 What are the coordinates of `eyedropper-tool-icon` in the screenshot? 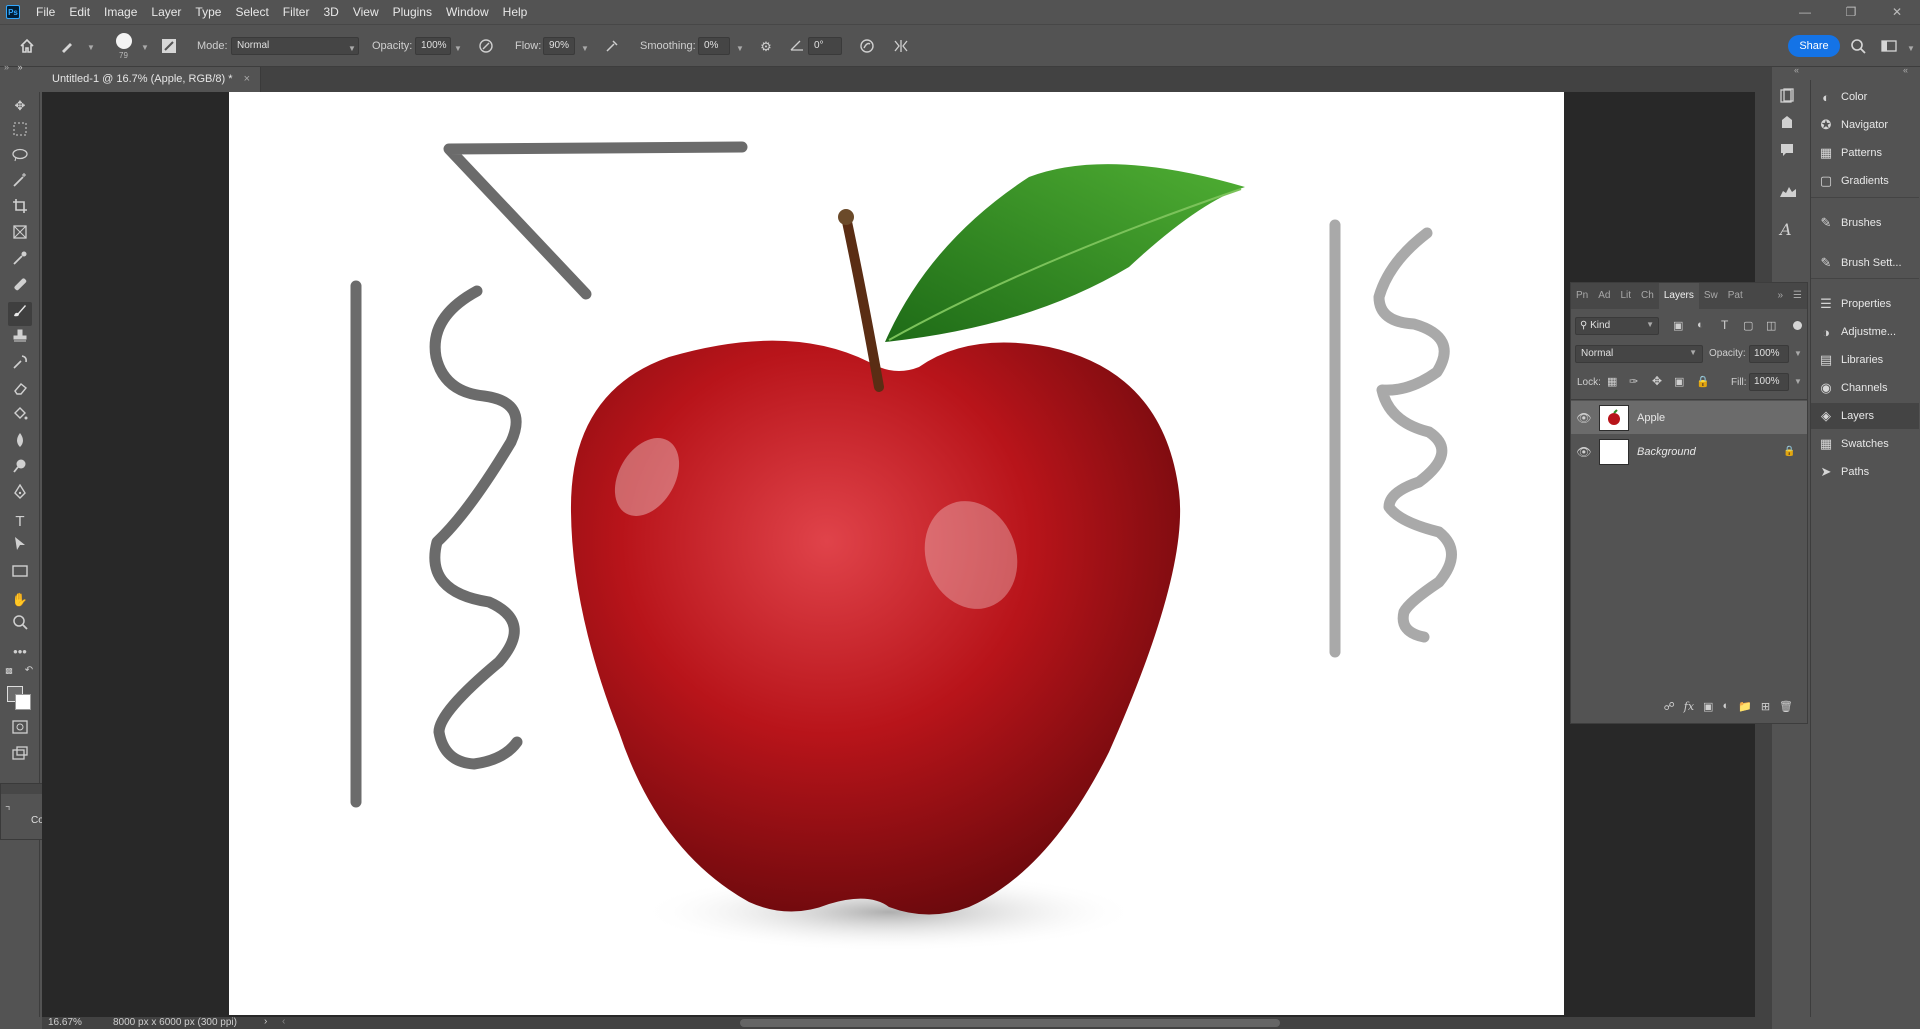 It's located at (20, 262).